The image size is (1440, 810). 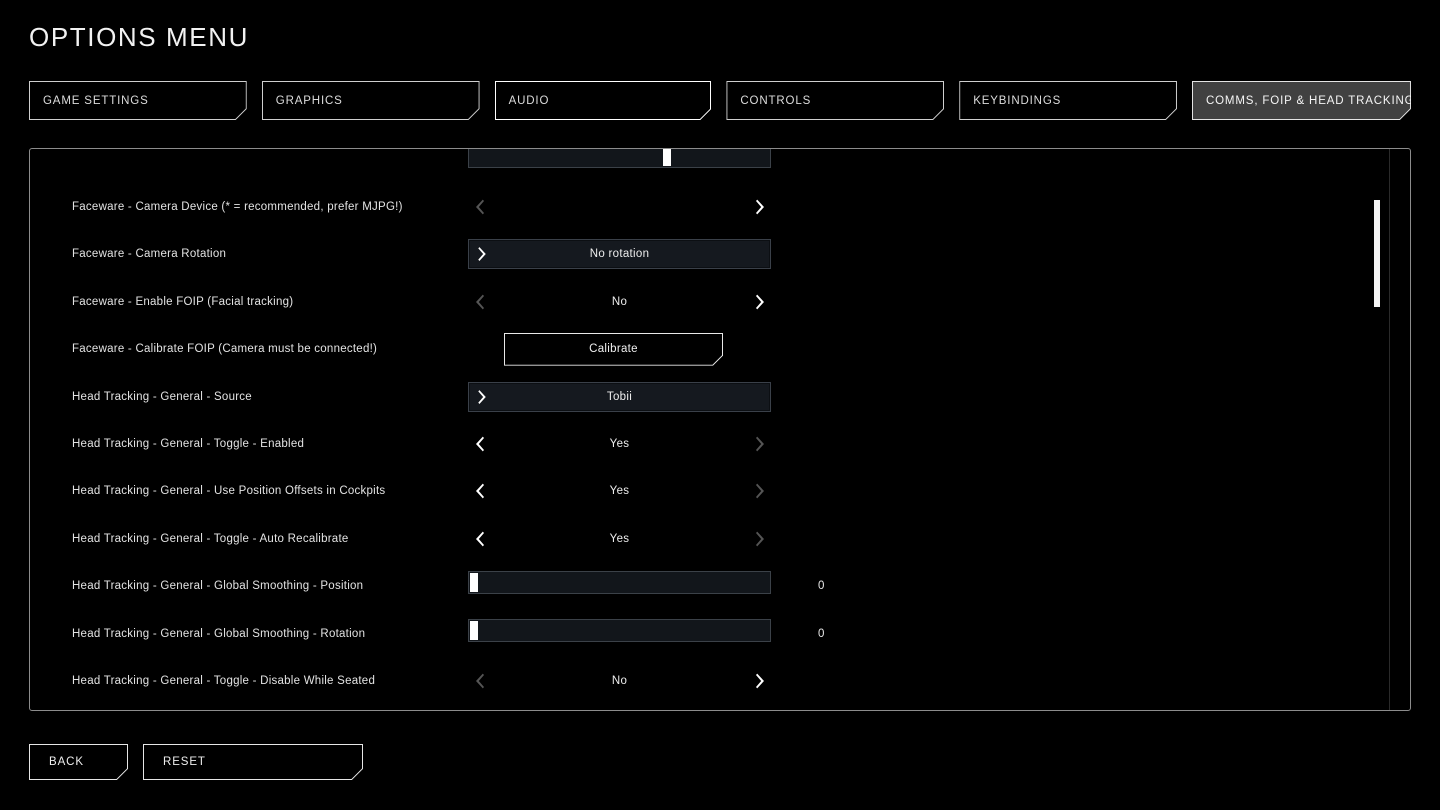 I want to click on tab-label: KEYBINDINGS, so click(x=1017, y=100).